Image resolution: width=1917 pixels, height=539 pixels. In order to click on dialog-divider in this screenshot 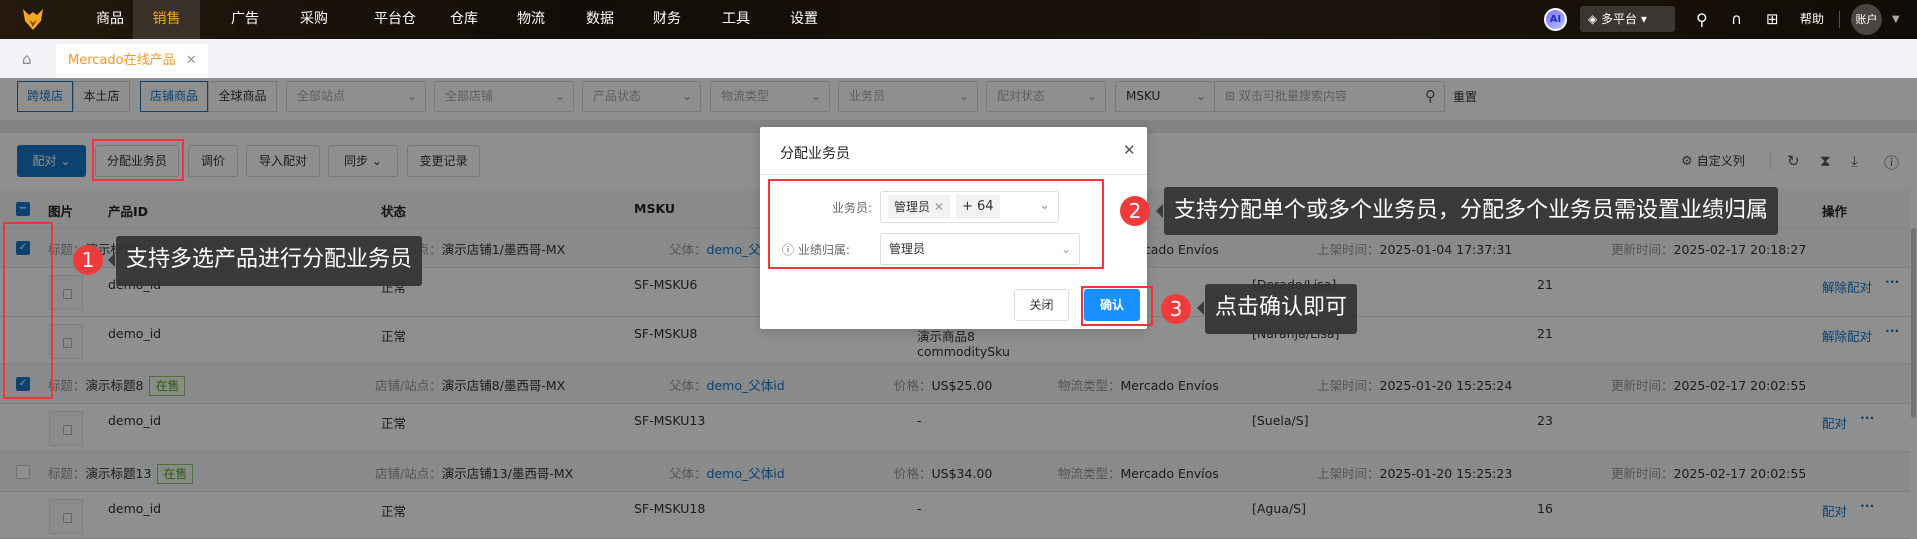, I will do `click(953, 174)`.